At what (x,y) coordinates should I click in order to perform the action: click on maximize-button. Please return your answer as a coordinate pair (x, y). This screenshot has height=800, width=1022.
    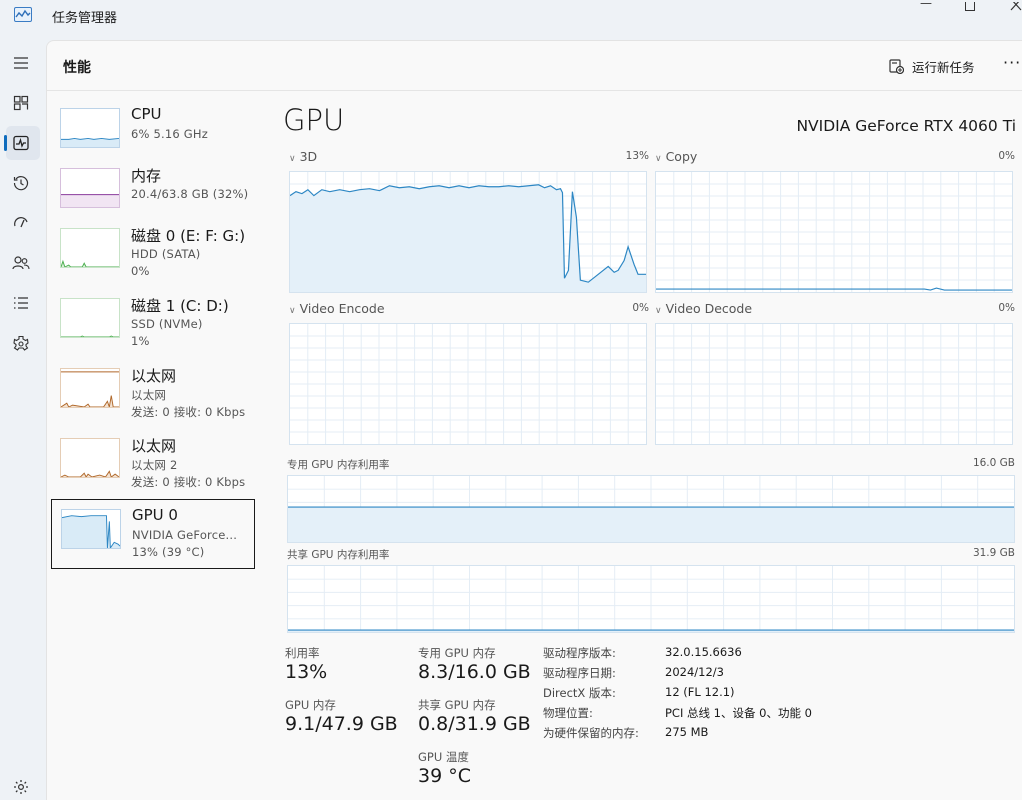
    Looking at the image, I should click on (970, 5).